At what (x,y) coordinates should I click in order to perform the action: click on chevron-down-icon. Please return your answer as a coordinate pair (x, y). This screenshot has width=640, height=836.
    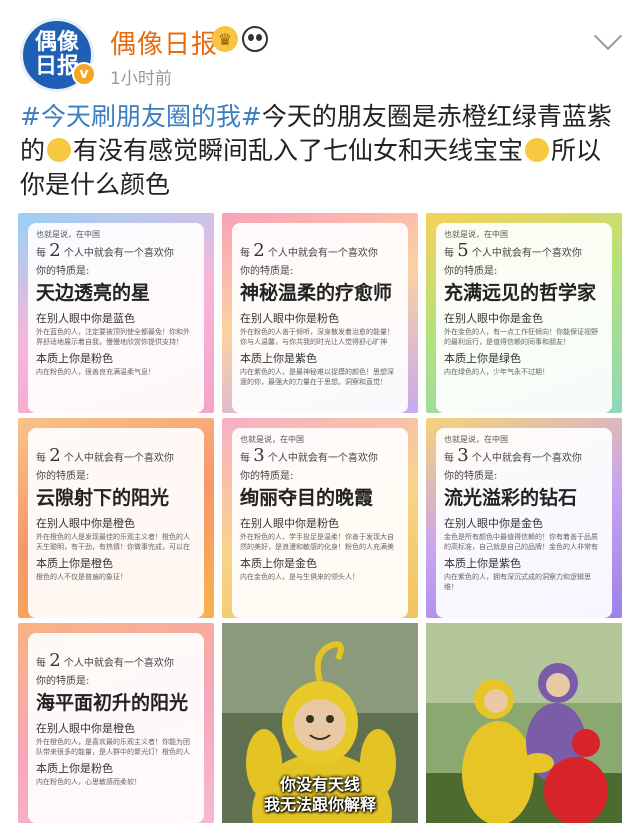
    Looking at the image, I should click on (608, 36).